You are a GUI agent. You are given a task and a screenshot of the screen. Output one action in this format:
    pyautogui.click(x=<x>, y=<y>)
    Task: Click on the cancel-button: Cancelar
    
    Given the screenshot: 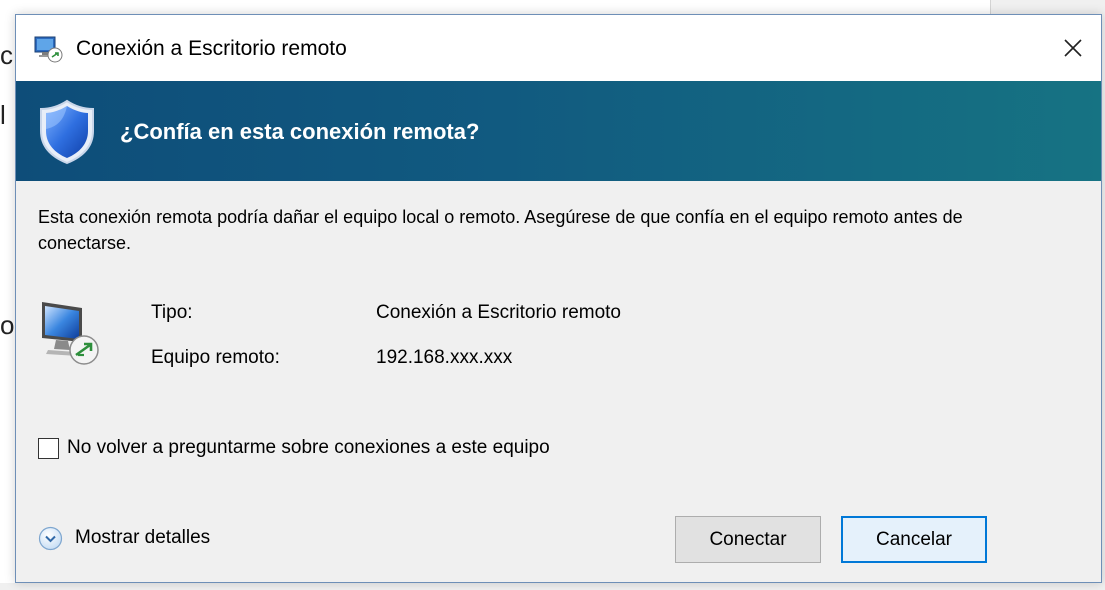 What is the action you would take?
    pyautogui.click(x=914, y=539)
    